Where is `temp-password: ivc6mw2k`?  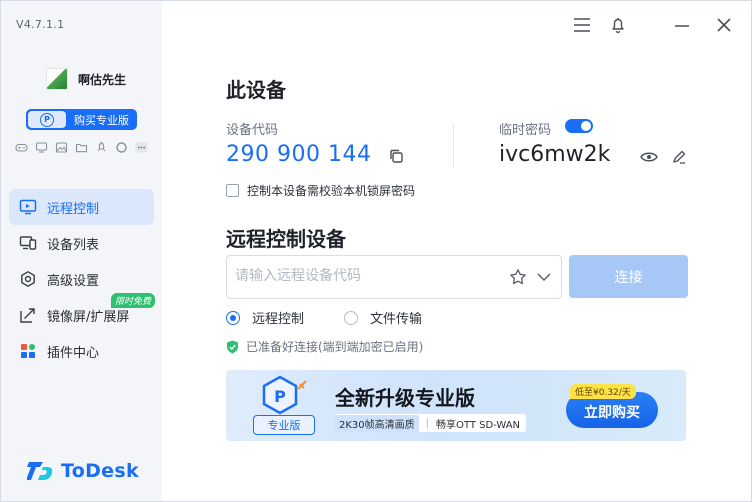
temp-password: ivc6mw2k is located at coordinates (554, 154).